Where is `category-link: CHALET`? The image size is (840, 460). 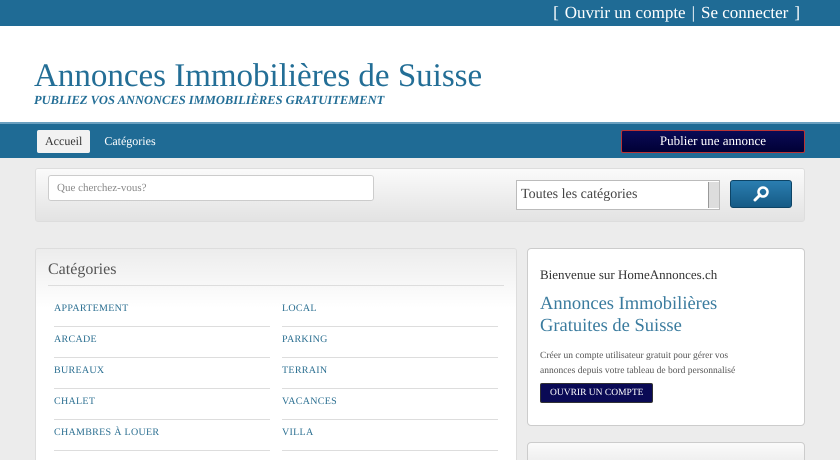
category-link: CHALET is located at coordinates (162, 404).